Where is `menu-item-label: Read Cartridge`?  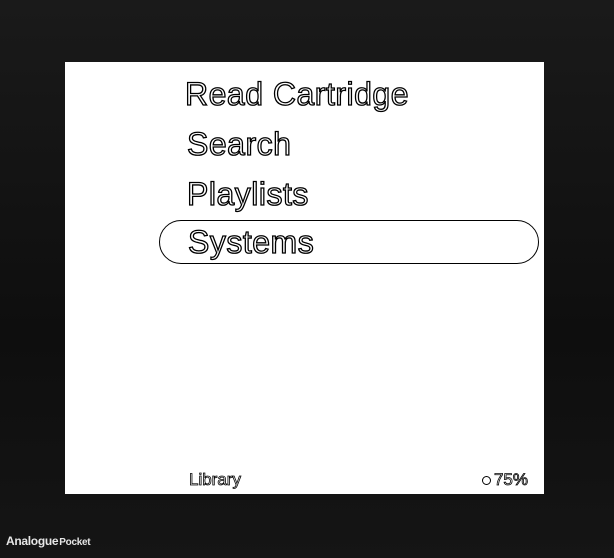 menu-item-label: Read Cartridge is located at coordinates (296, 93).